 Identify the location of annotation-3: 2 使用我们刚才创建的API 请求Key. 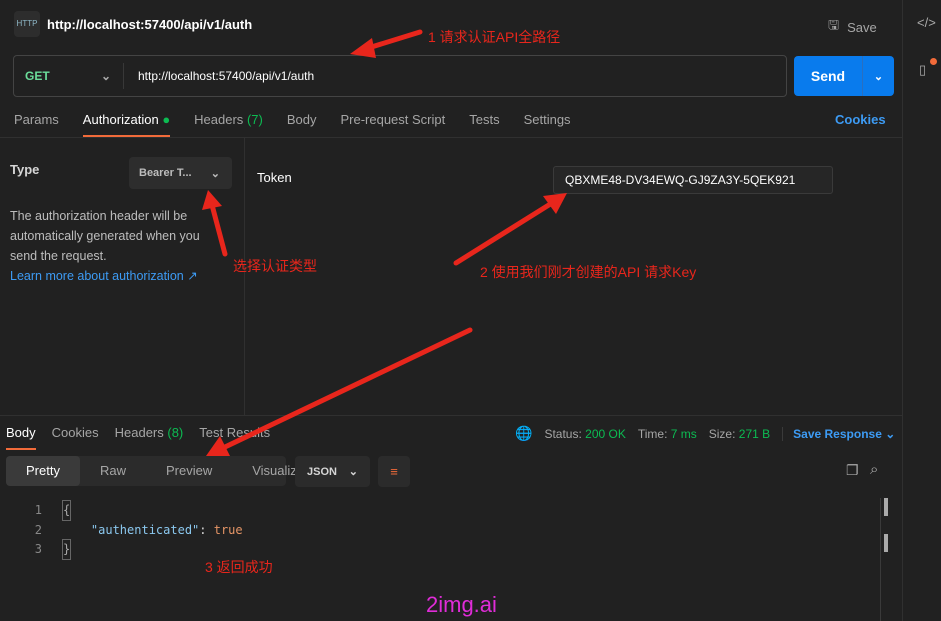
(588, 272).